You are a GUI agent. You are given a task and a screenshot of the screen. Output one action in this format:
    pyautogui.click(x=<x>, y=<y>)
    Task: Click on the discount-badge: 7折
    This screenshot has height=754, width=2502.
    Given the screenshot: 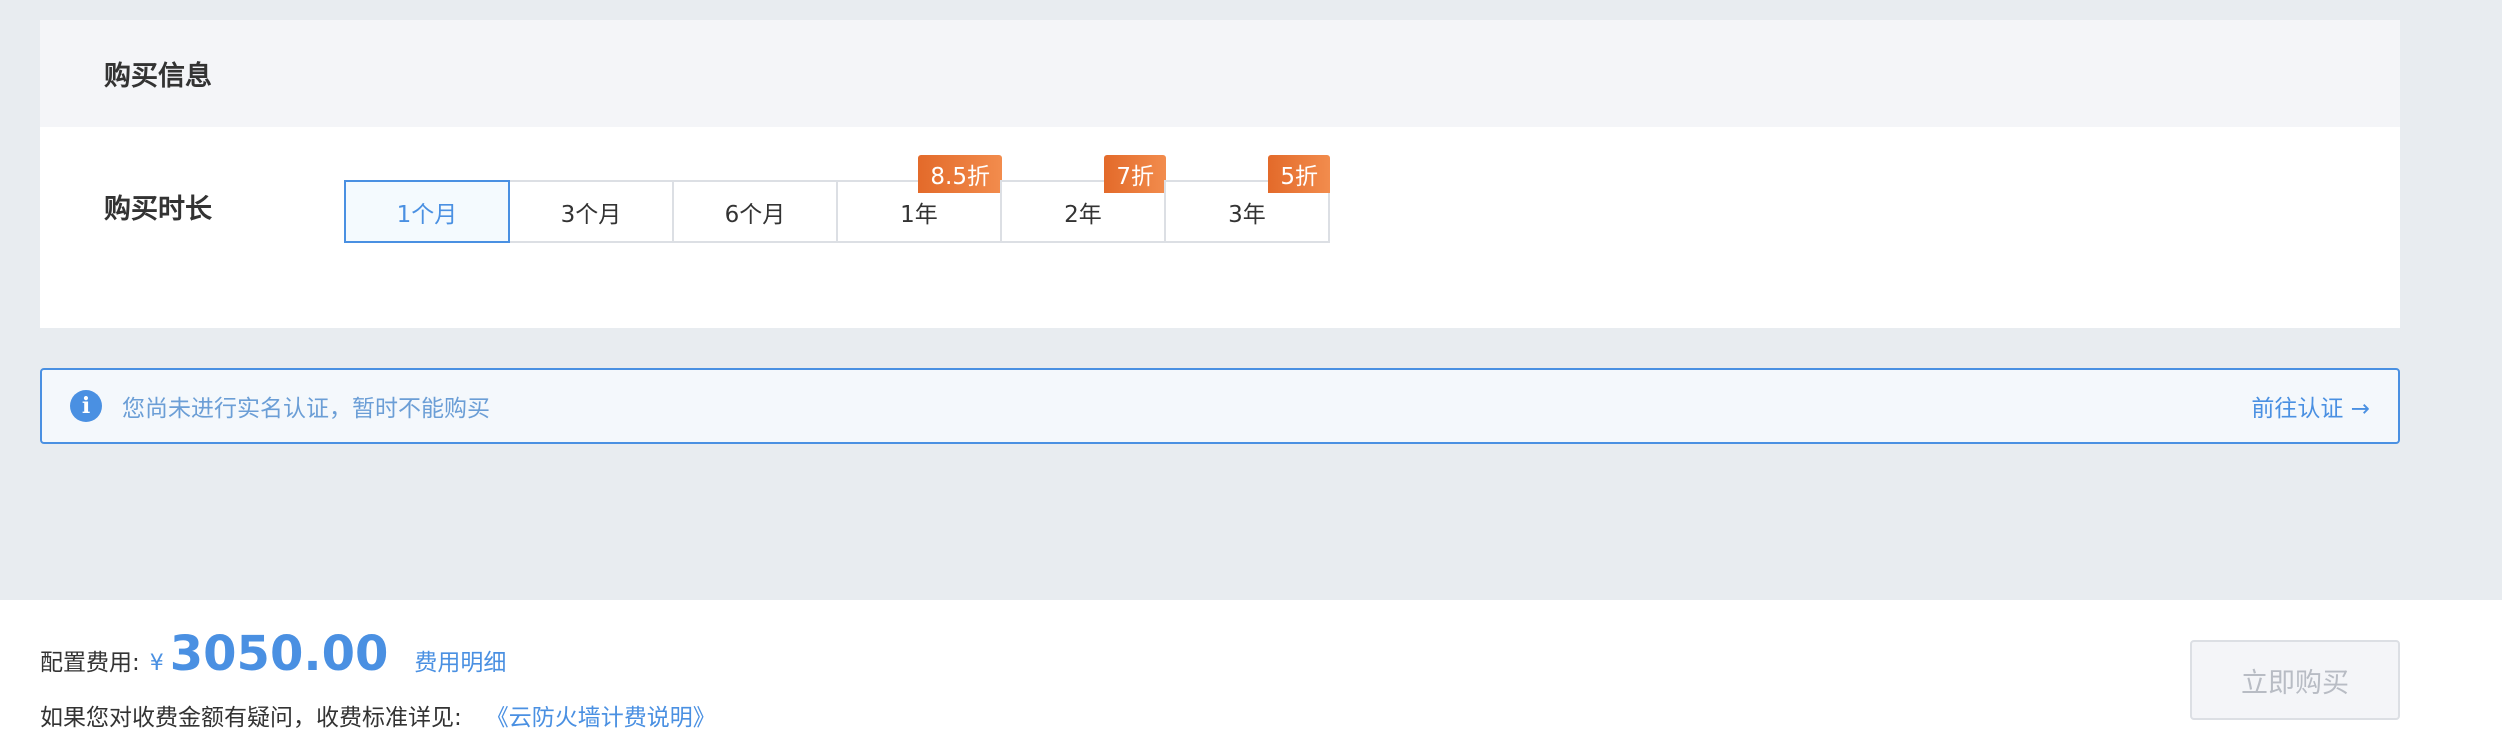 What is the action you would take?
    pyautogui.click(x=1135, y=174)
    